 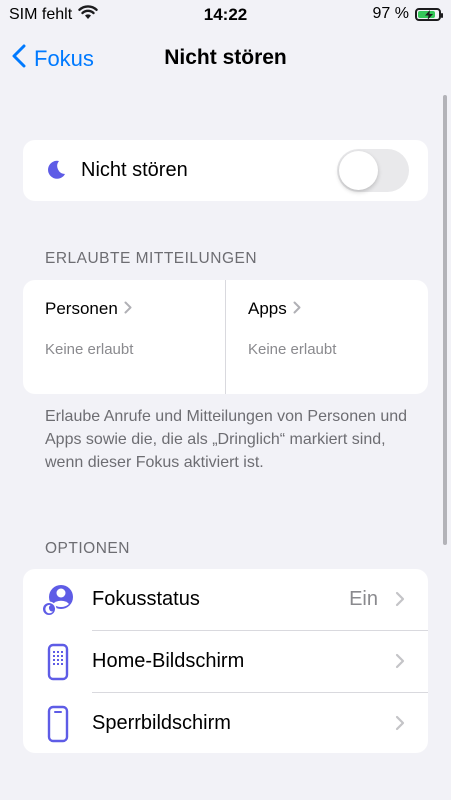 What do you see at coordinates (225, 170) in the screenshot?
I see `focus-toggle-card: Nicht stören` at bounding box center [225, 170].